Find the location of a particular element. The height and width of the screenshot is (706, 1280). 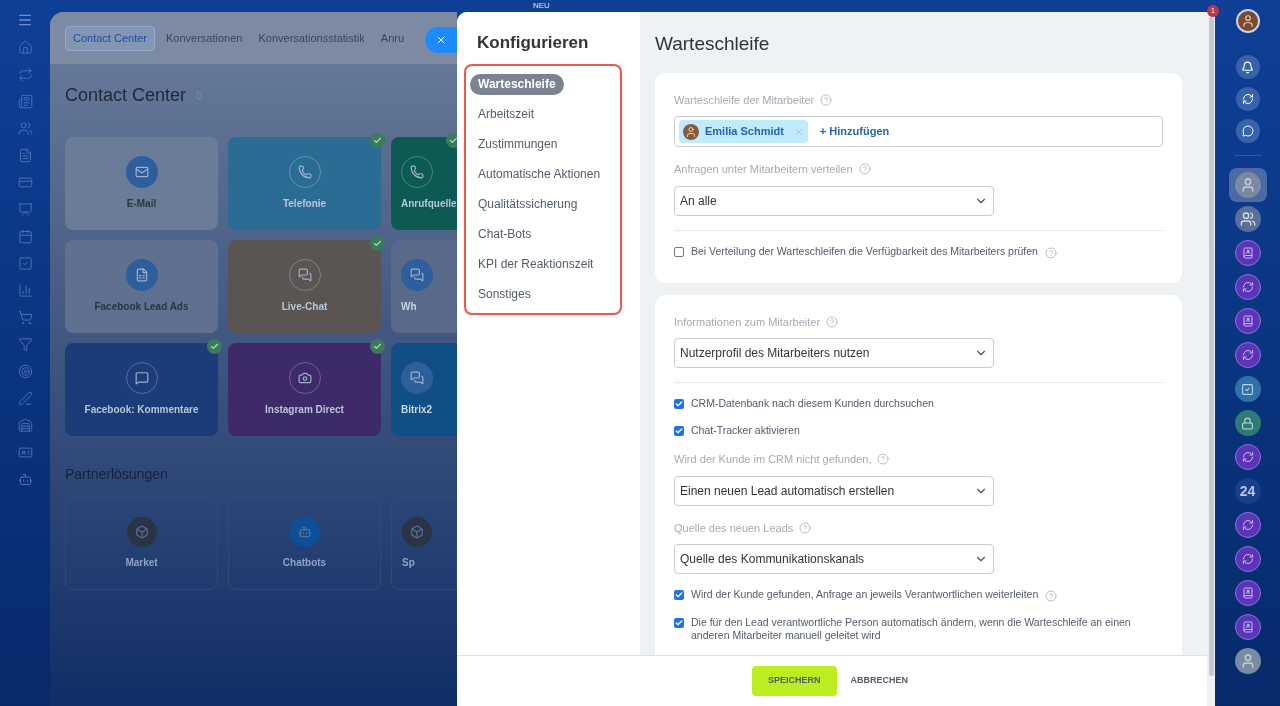

group-avatar-icon is located at coordinates (1247, 219).